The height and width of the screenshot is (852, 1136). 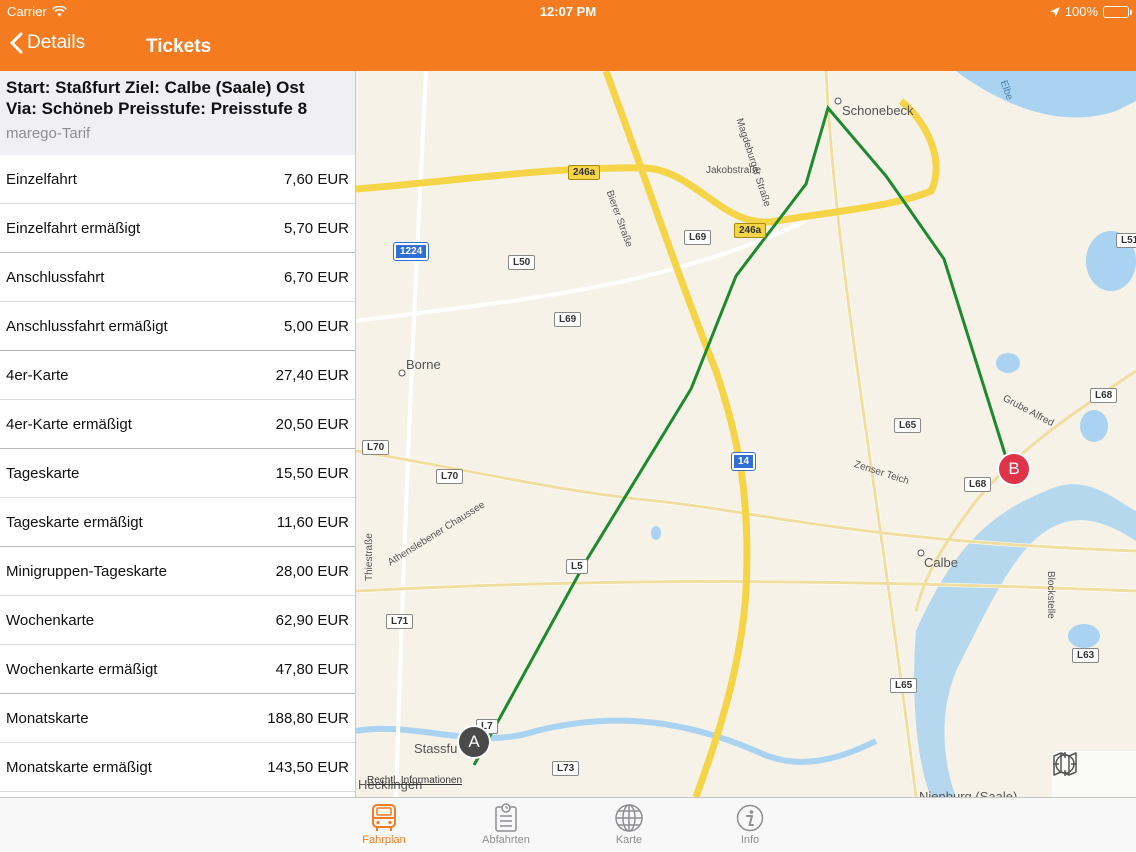 What do you see at coordinates (1126, 240) in the screenshot?
I see `road-shield: L51` at bounding box center [1126, 240].